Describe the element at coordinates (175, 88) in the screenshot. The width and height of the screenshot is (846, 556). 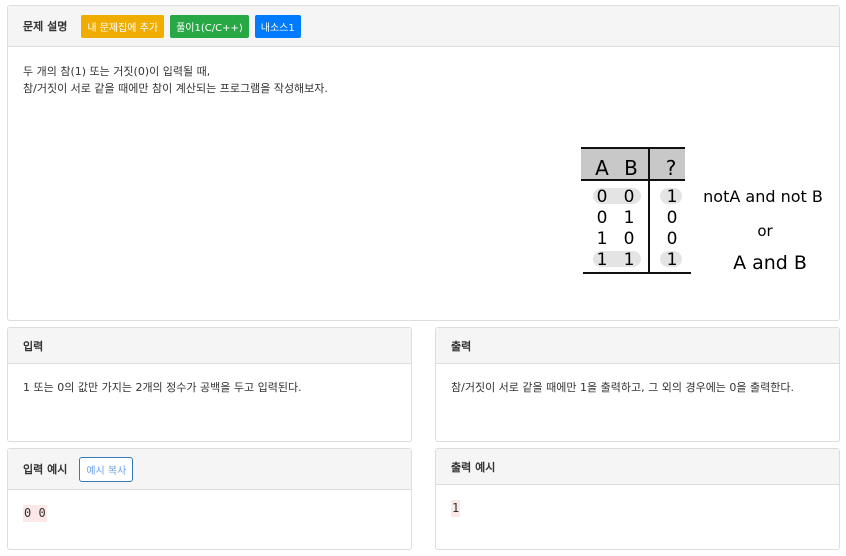
I see `description-line: 참/거짓이 서로 같을 때에만 참이 계산되는 프로그램을 작성해보자.` at that location.